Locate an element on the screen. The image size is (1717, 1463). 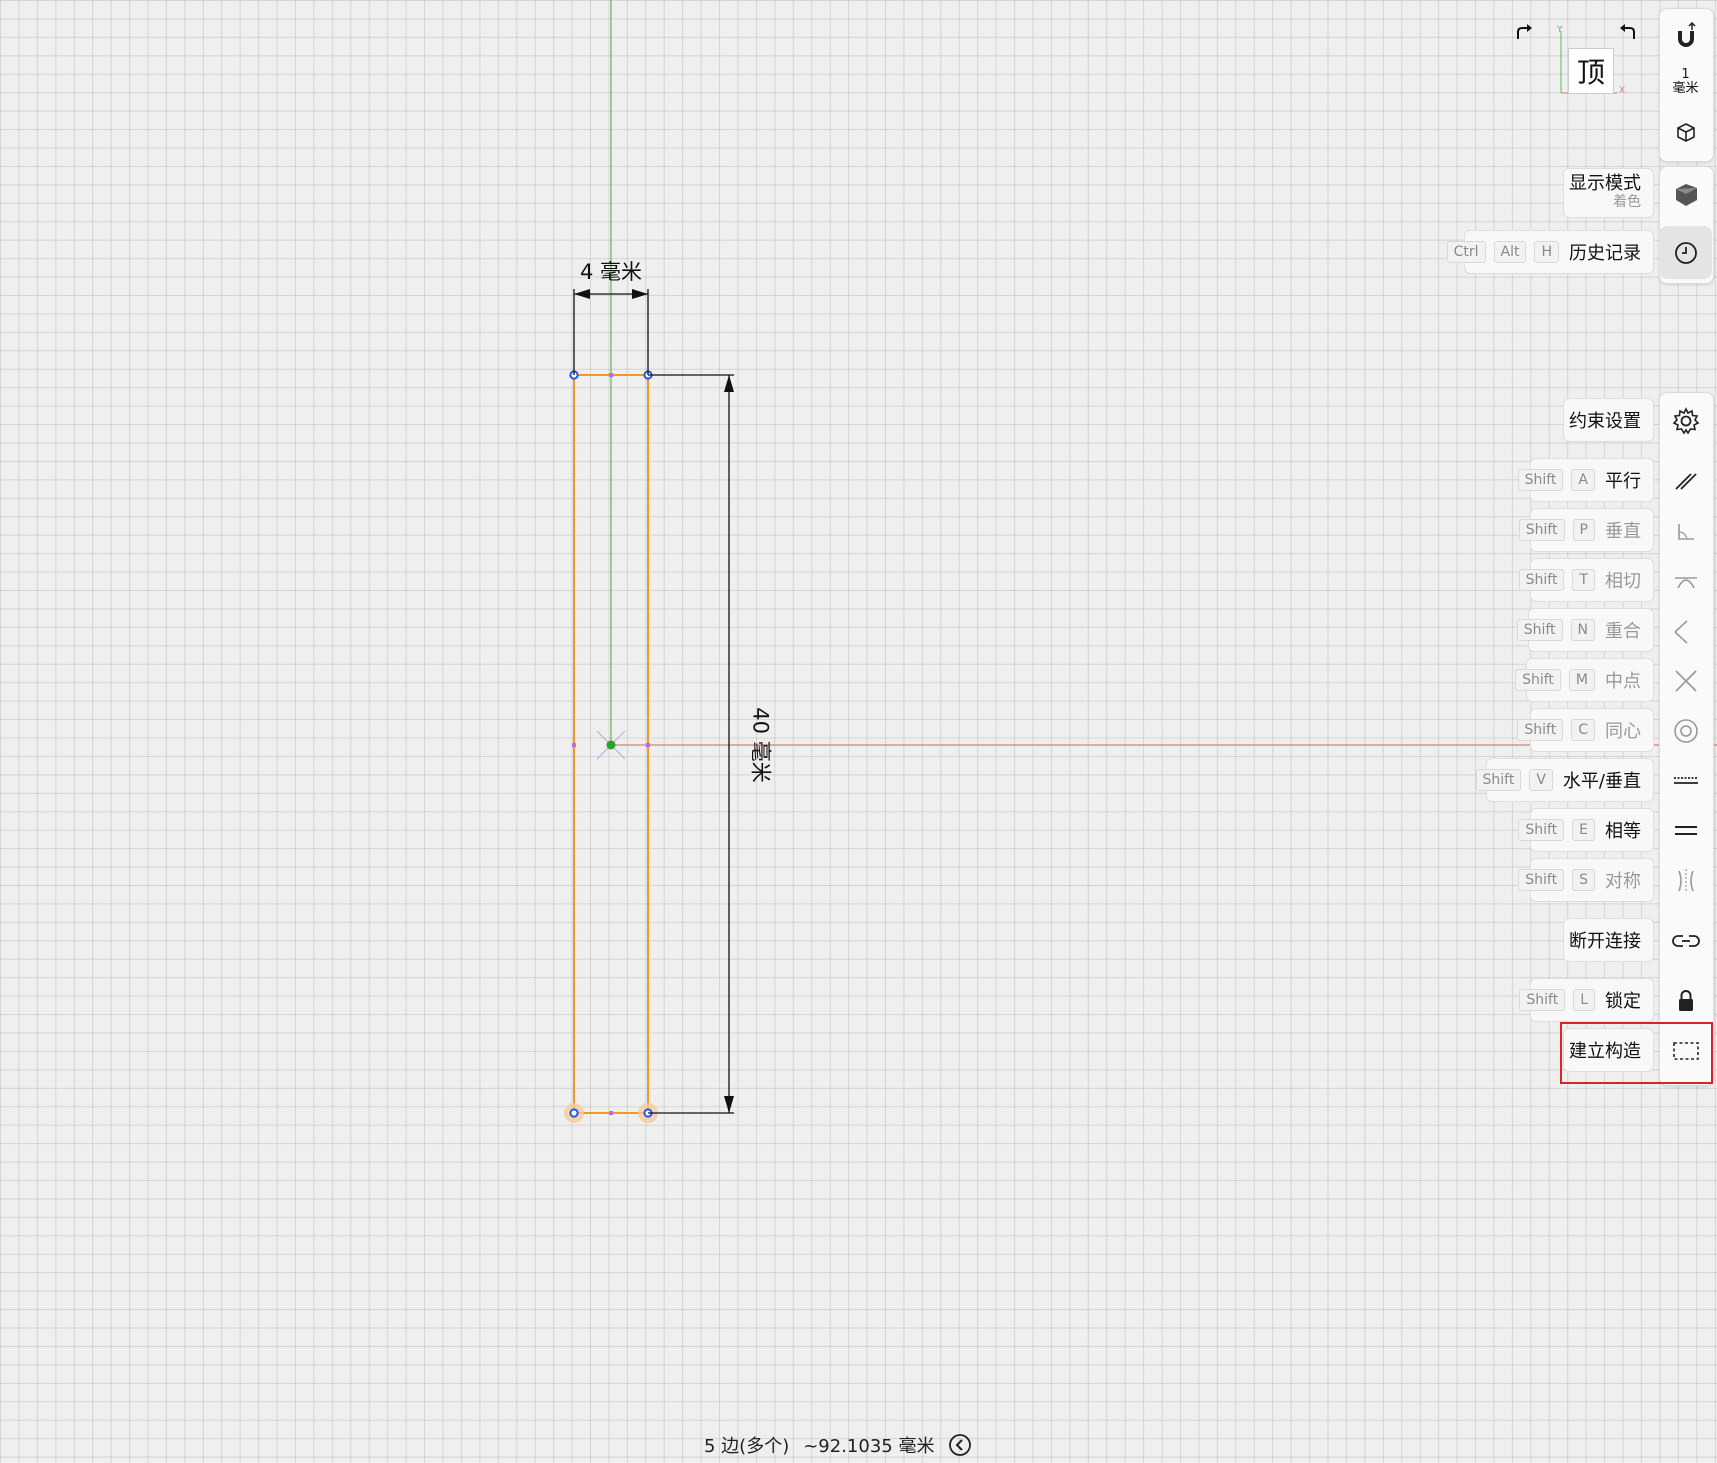
constraint-symmetric-button: Shift S 对称 is located at coordinates (1586, 880).